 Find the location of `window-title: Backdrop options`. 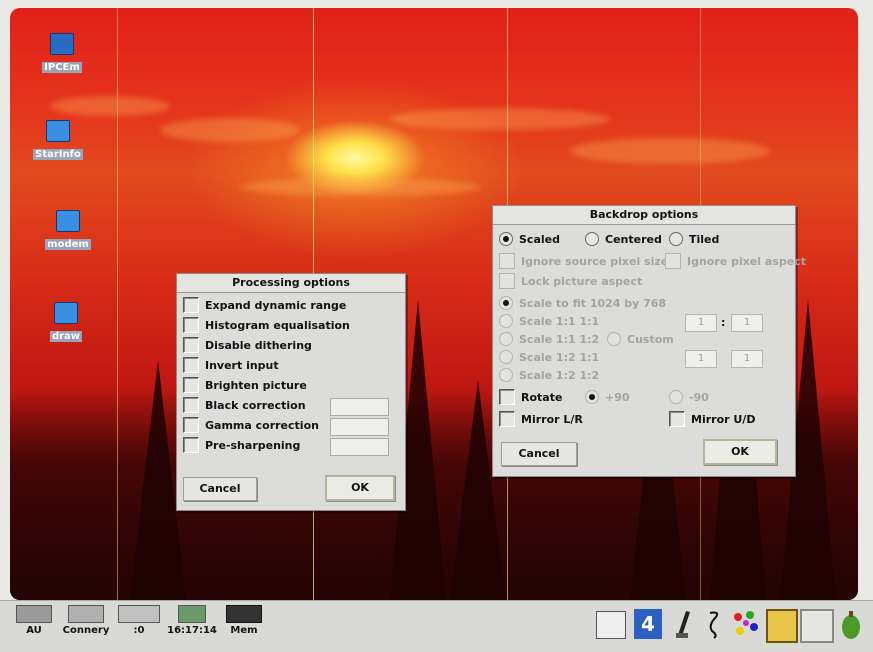

window-title: Backdrop options is located at coordinates (644, 215).